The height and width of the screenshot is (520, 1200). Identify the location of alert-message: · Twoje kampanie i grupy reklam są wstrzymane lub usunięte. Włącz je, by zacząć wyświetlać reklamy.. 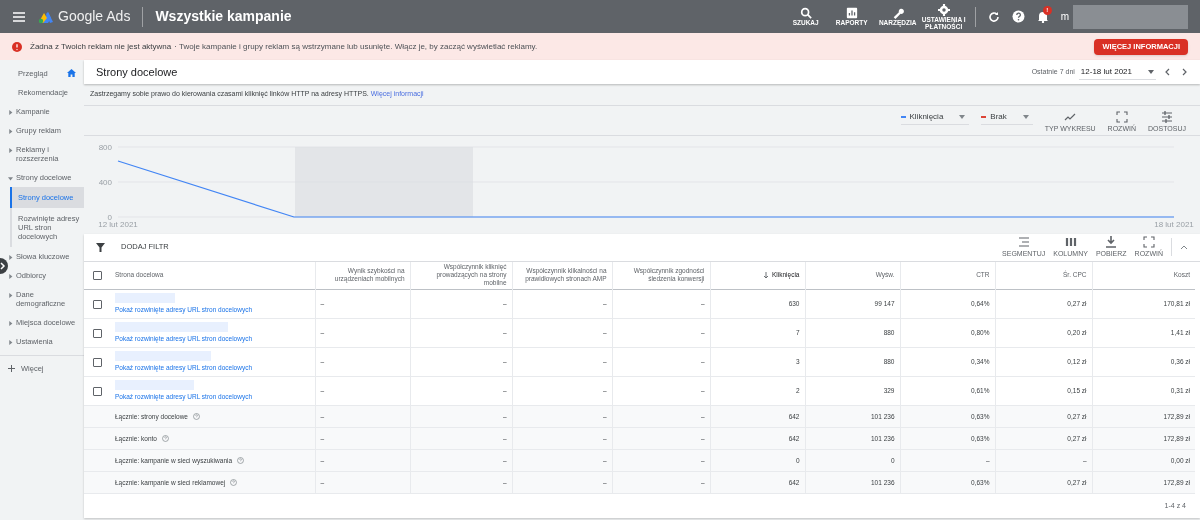
(356, 46).